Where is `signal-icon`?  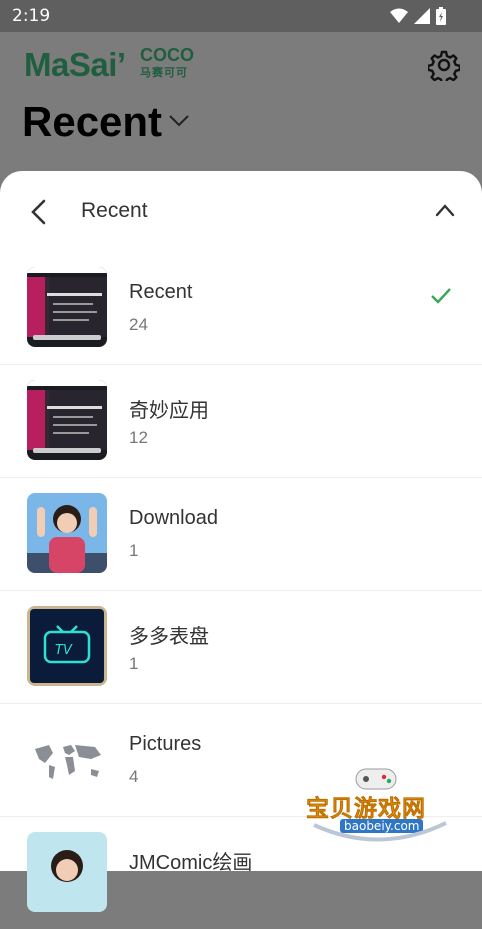 signal-icon is located at coordinates (422, 16).